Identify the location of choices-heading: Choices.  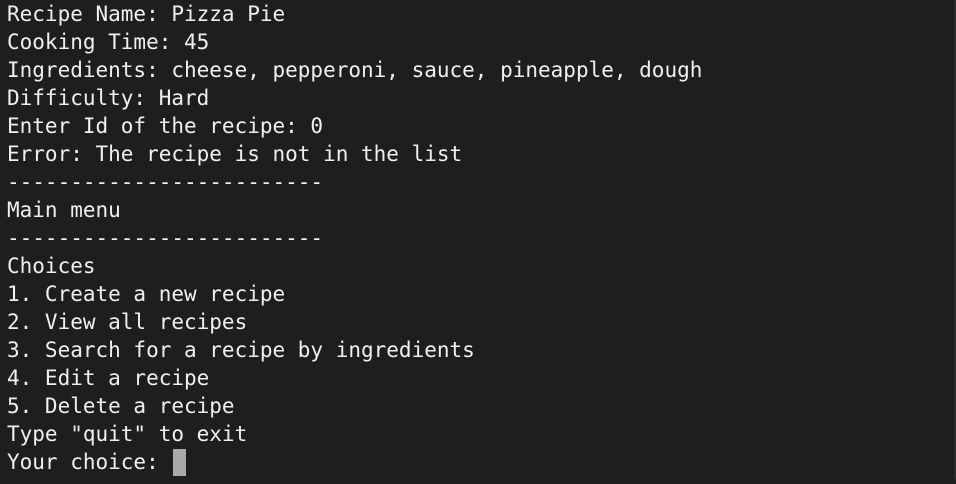
(51, 266).